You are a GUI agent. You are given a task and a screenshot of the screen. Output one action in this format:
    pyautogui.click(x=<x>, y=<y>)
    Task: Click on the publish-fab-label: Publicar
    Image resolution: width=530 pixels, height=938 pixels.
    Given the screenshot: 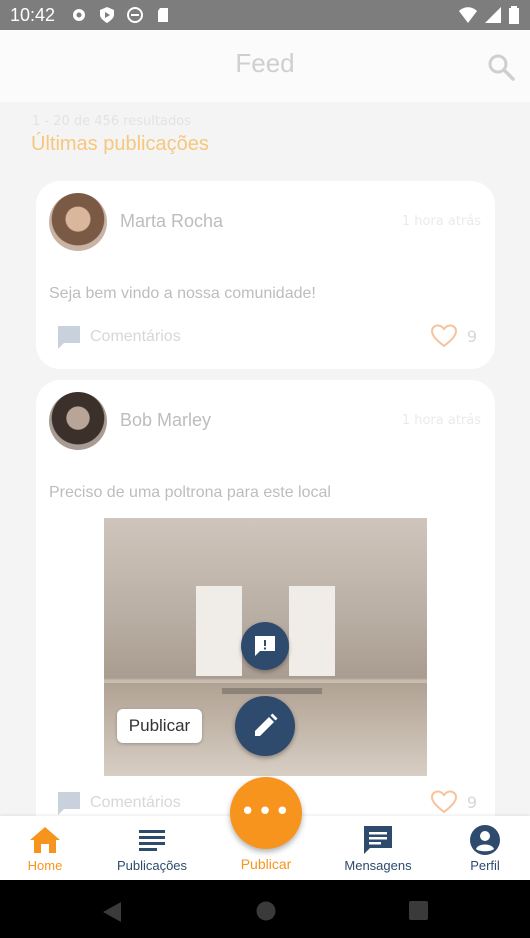 What is the action you would take?
    pyautogui.click(x=159, y=726)
    